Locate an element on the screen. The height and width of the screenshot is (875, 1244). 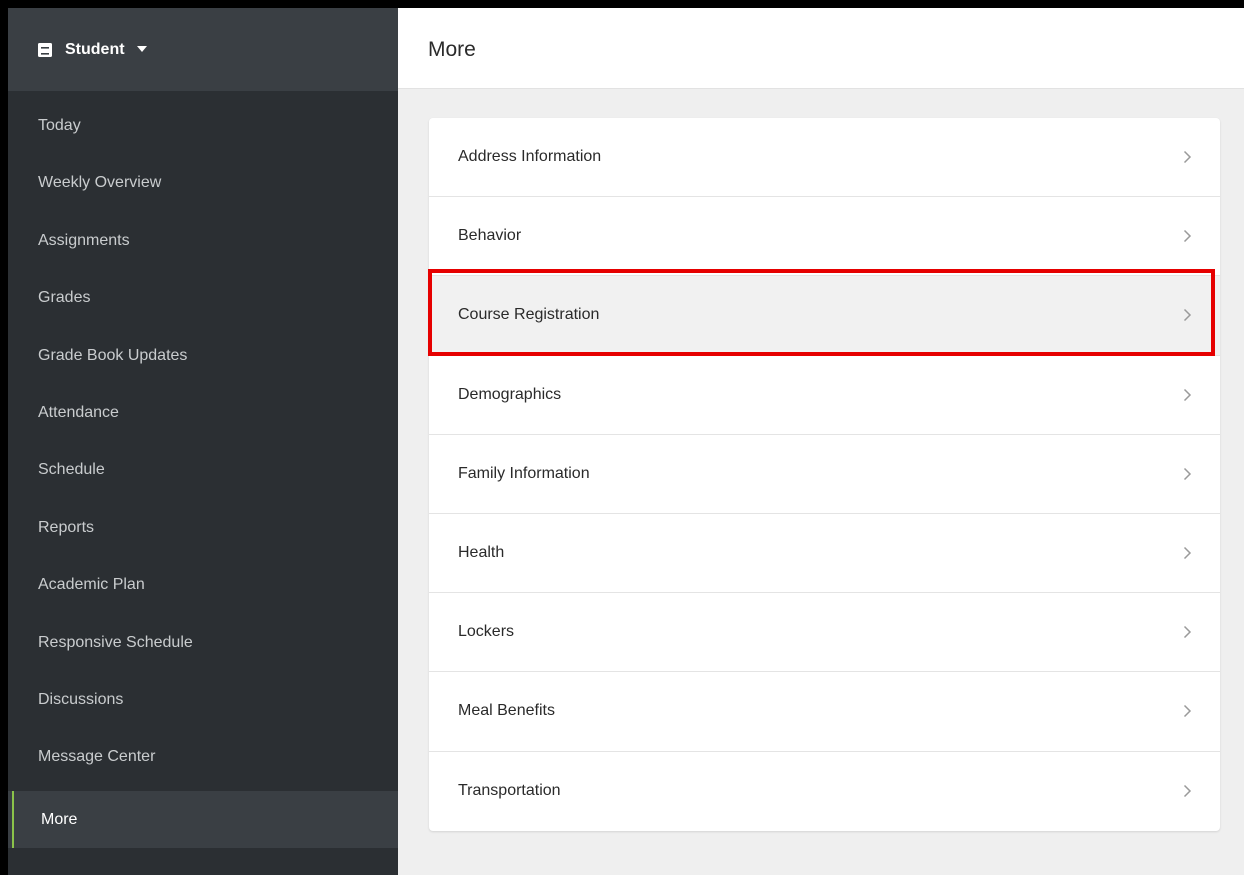
sidebar-item-attendance: Attendance is located at coordinates (203, 417).